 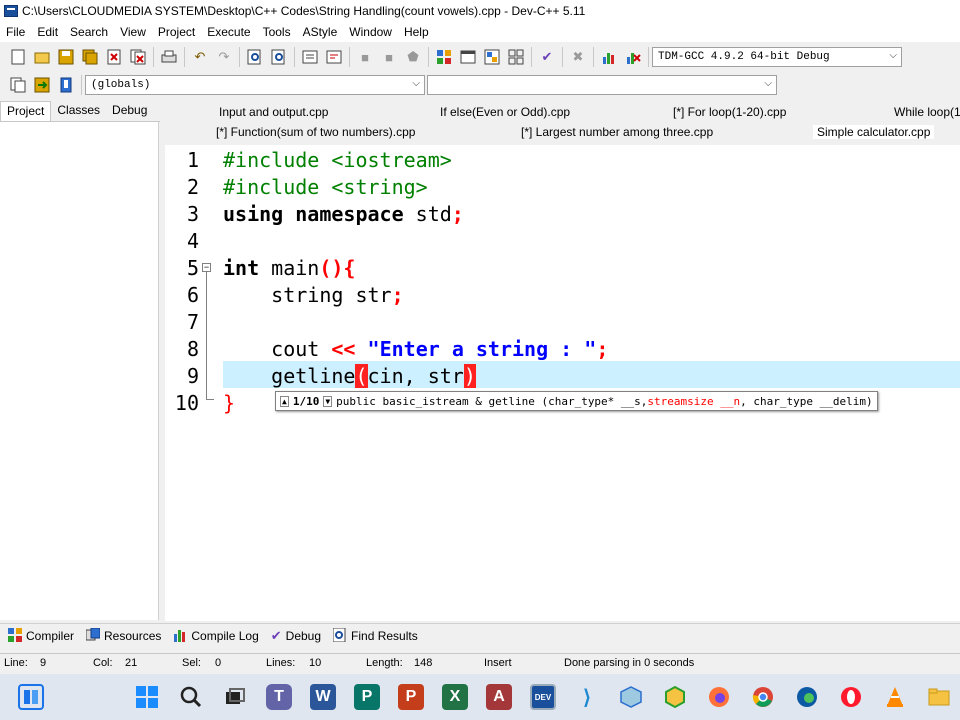 What do you see at coordinates (499, 697) in the screenshot?
I see `access-icon: A` at bounding box center [499, 697].